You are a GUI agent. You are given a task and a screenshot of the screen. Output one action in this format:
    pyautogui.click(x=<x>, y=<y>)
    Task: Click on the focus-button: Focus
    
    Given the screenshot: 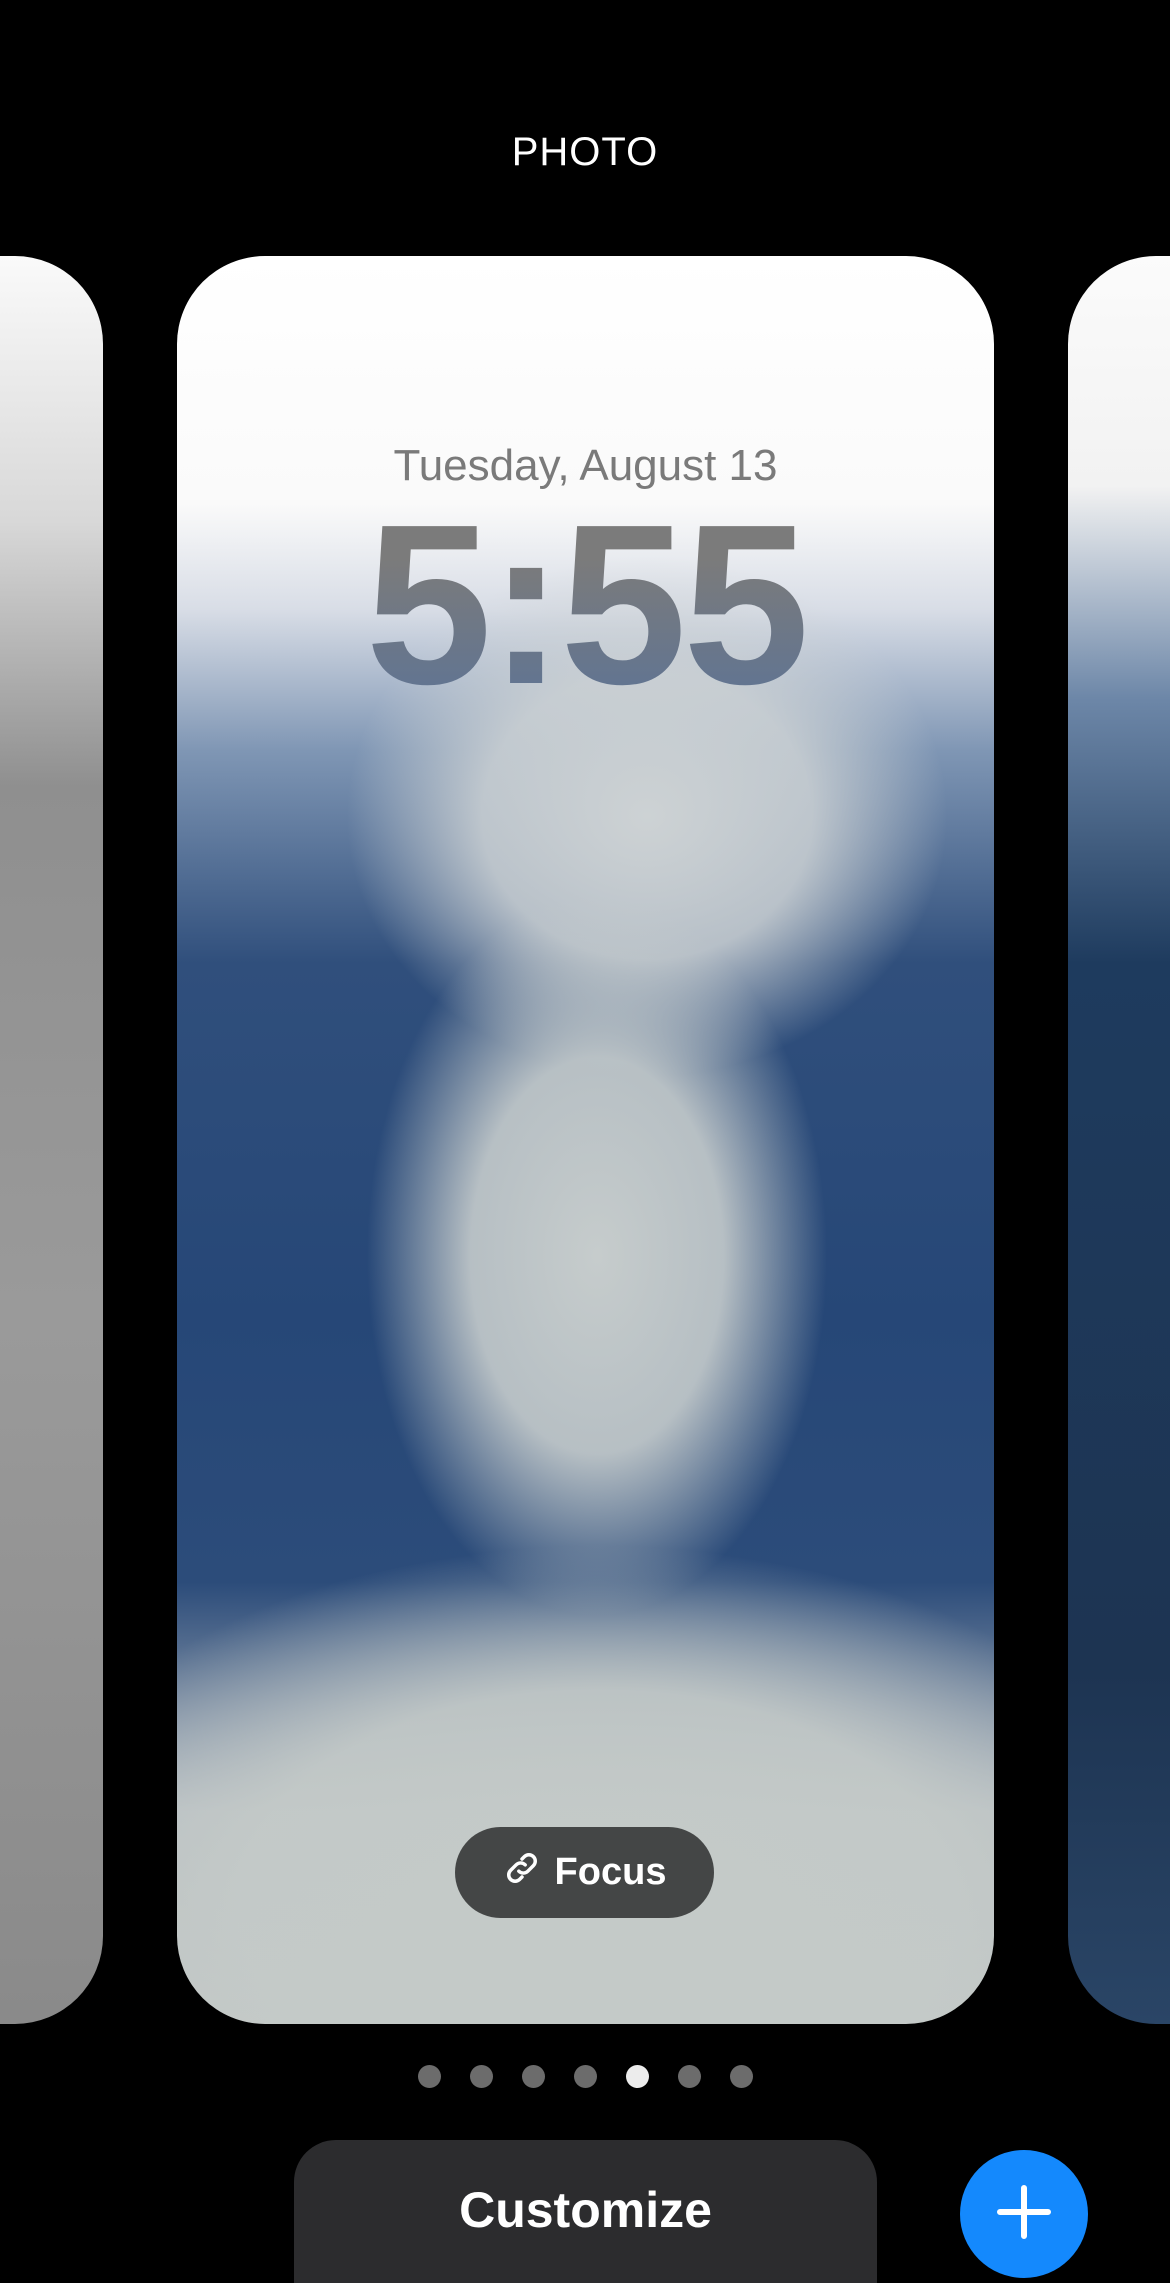 What is the action you would take?
    pyautogui.click(x=584, y=1872)
    